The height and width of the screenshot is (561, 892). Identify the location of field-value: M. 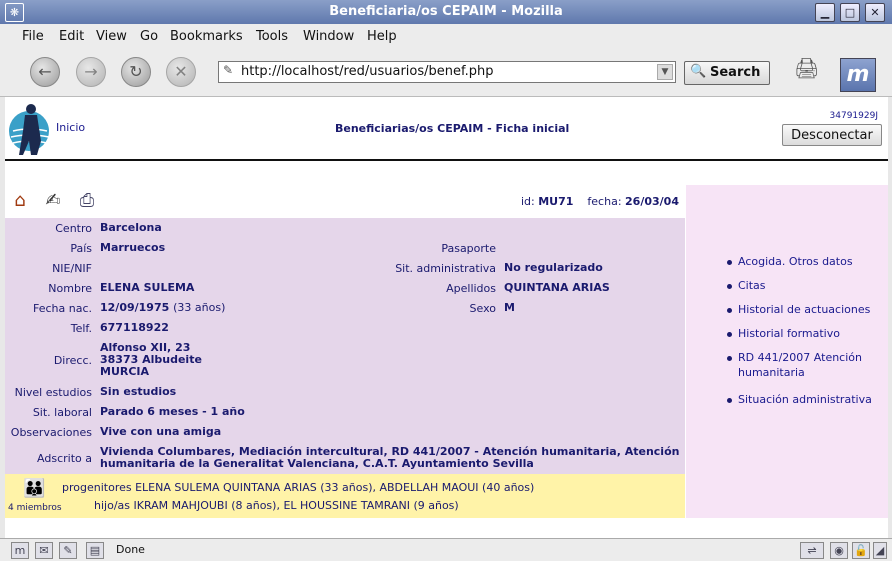
(509, 307).